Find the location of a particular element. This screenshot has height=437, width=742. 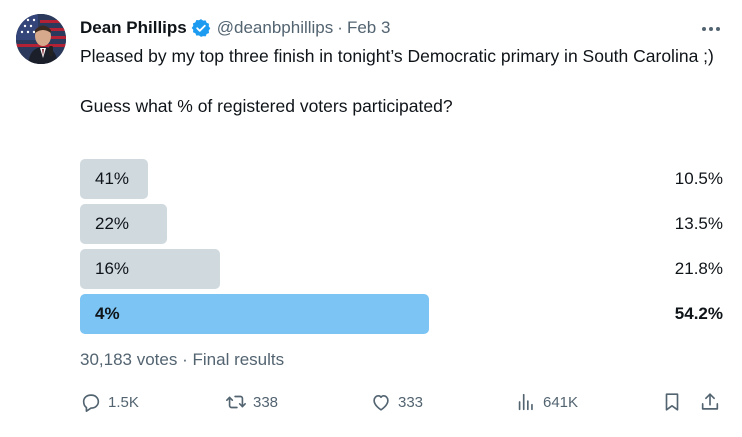

reply-icon is located at coordinates (91, 403).